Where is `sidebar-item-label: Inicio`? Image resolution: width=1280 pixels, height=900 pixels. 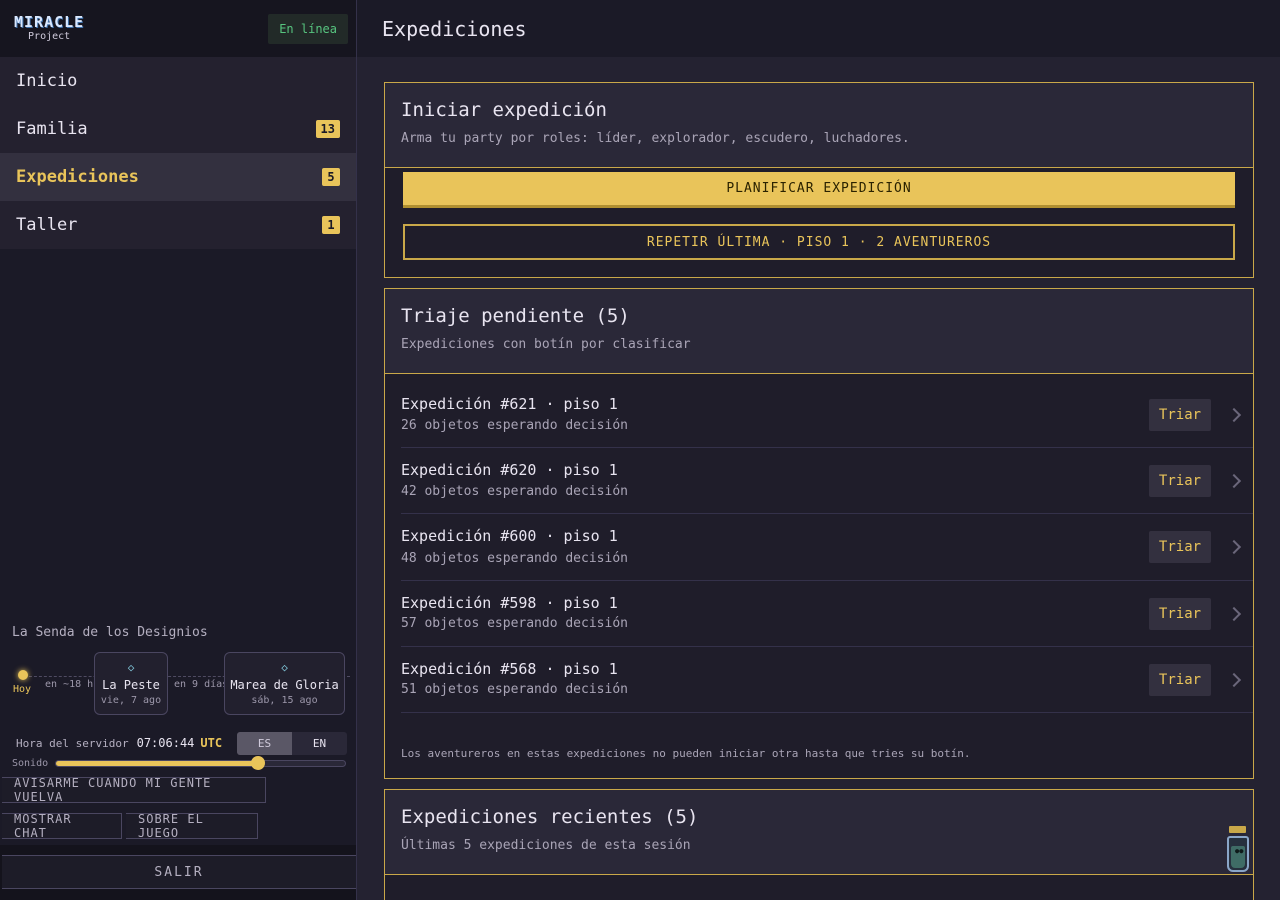 sidebar-item-label: Inicio is located at coordinates (47, 81).